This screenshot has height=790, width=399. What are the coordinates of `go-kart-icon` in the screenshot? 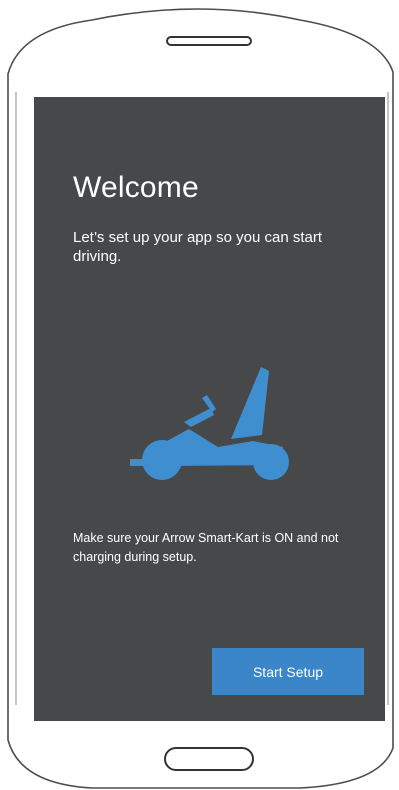 It's located at (213, 424).